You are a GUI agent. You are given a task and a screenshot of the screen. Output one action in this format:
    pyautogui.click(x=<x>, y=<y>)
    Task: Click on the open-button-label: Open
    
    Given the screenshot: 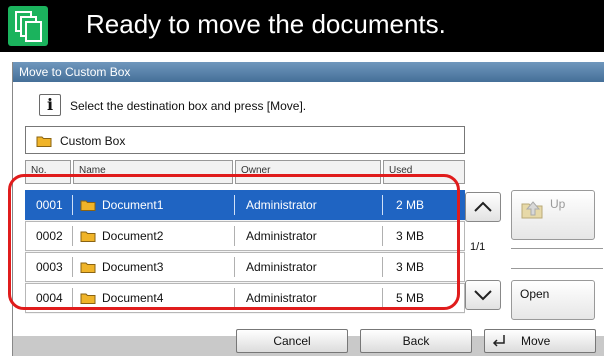 What is the action you would take?
    pyautogui.click(x=535, y=294)
    